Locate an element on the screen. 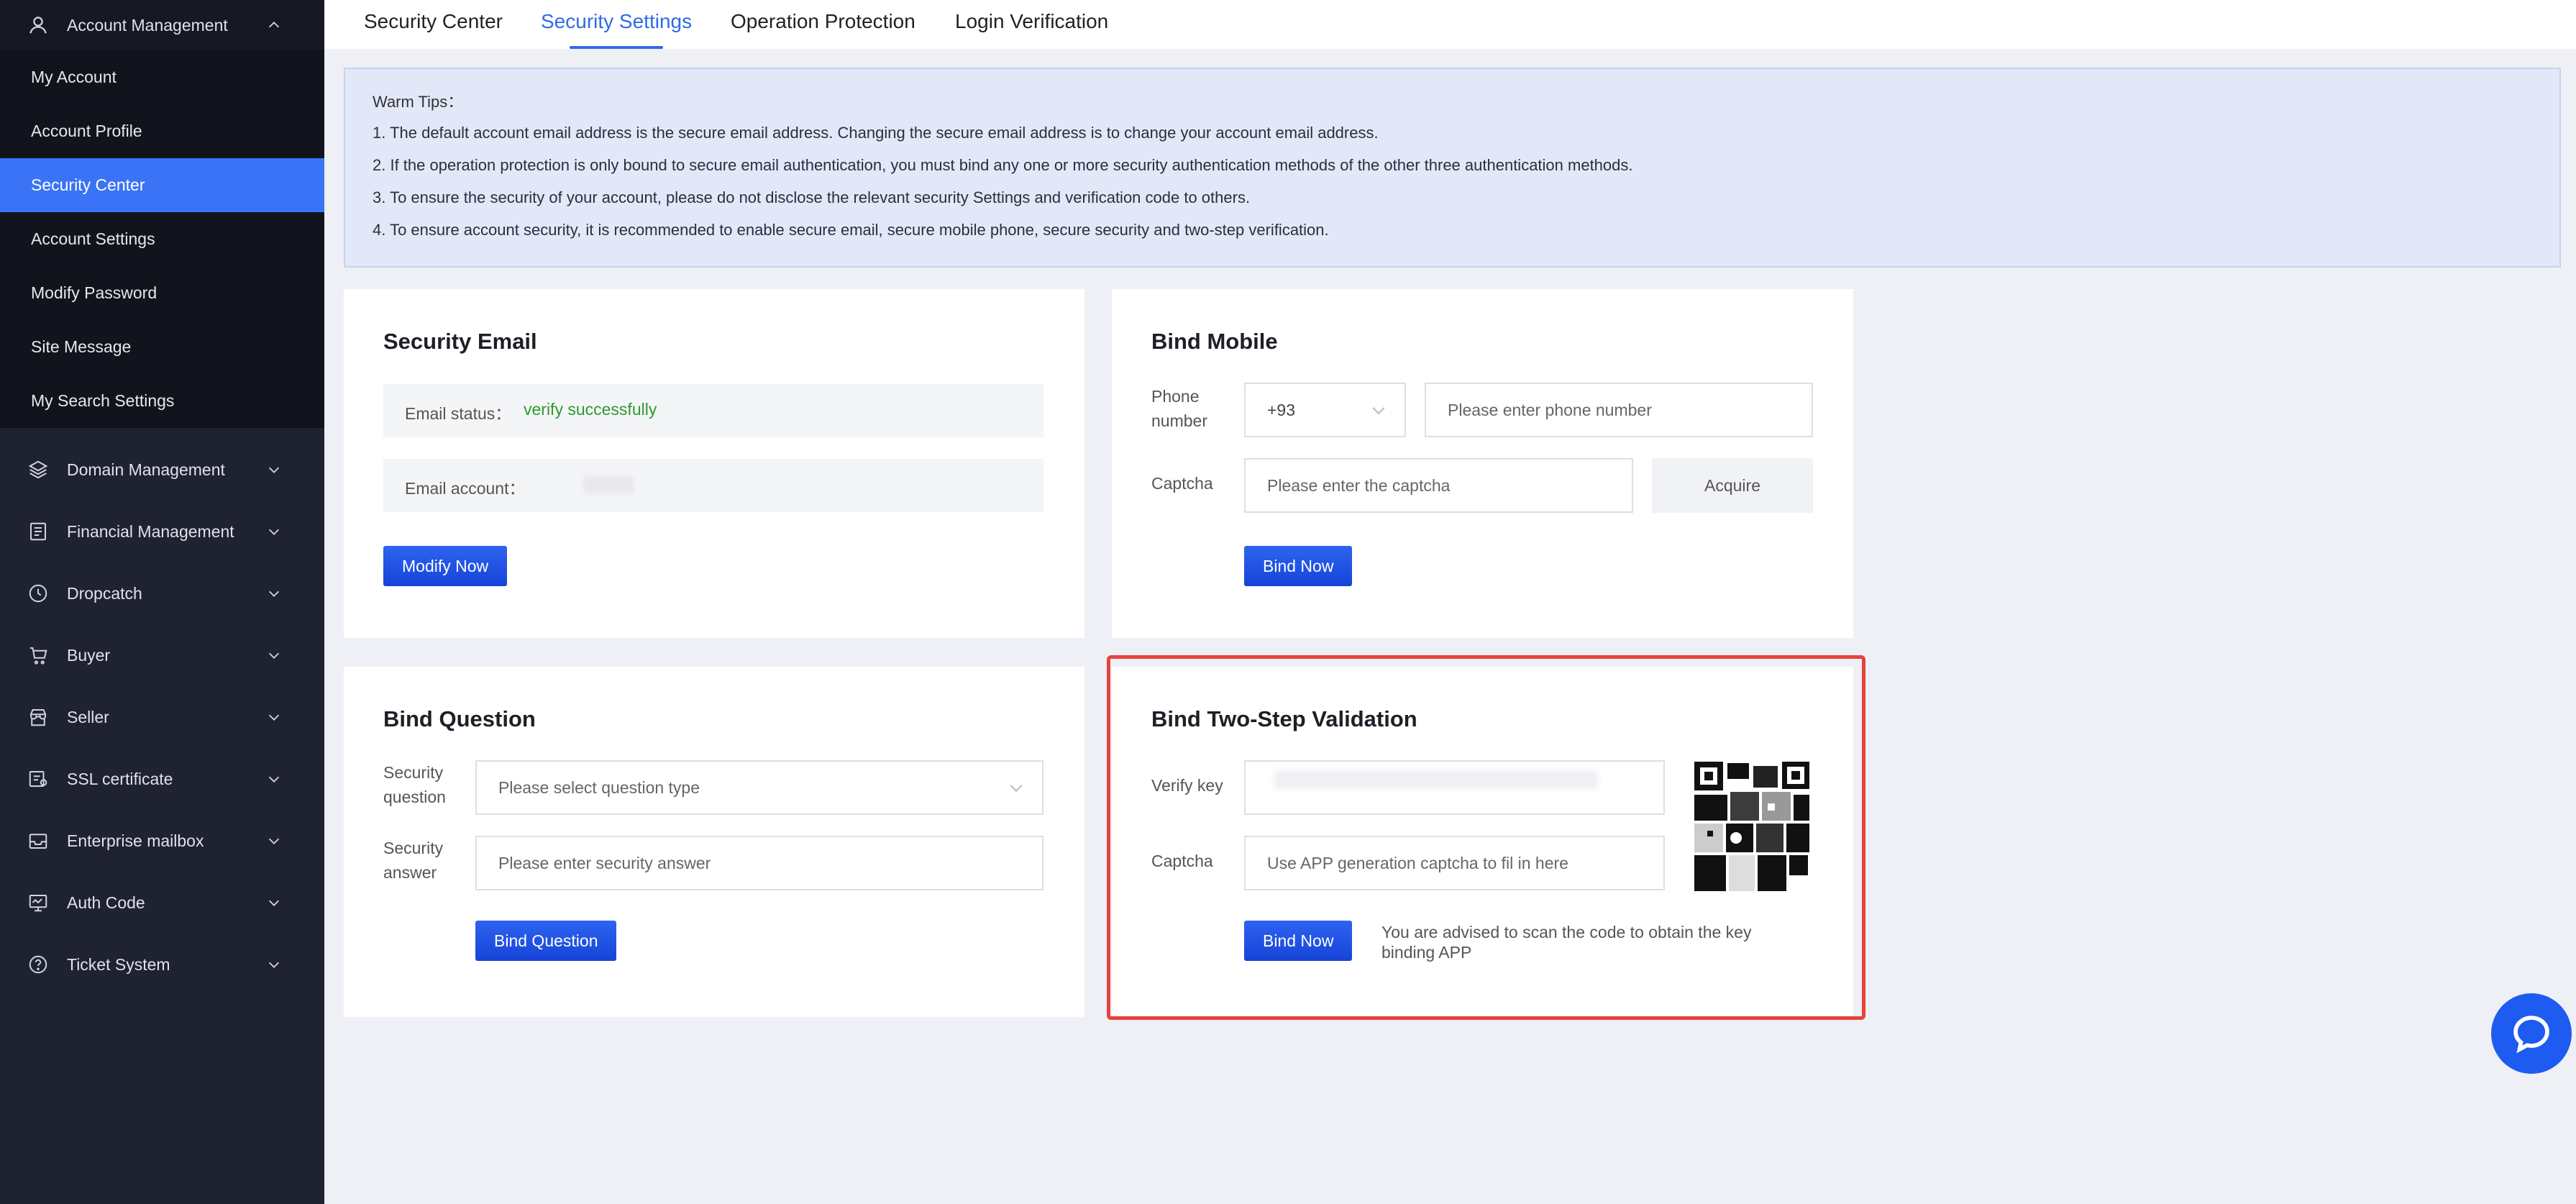 The height and width of the screenshot is (1204, 2576). tab-security-settings: Security Settings is located at coordinates (616, 24).